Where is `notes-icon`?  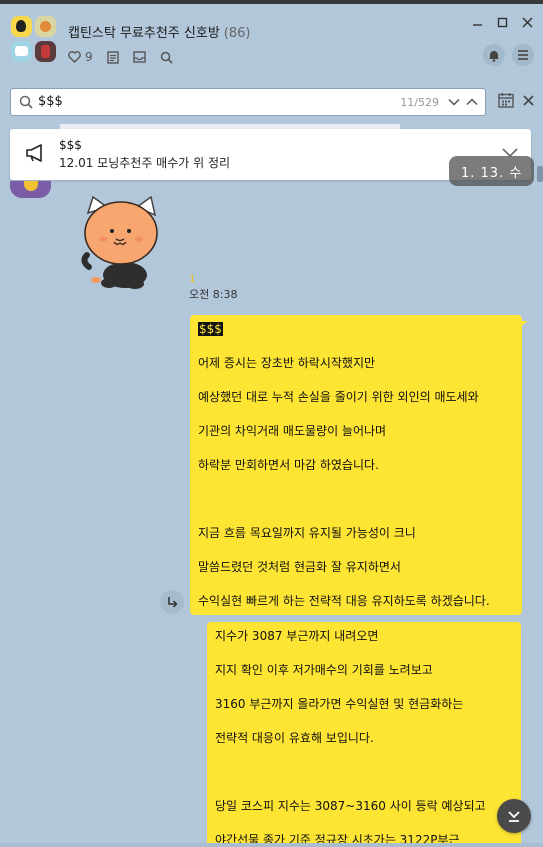
notes-icon is located at coordinates (112, 57).